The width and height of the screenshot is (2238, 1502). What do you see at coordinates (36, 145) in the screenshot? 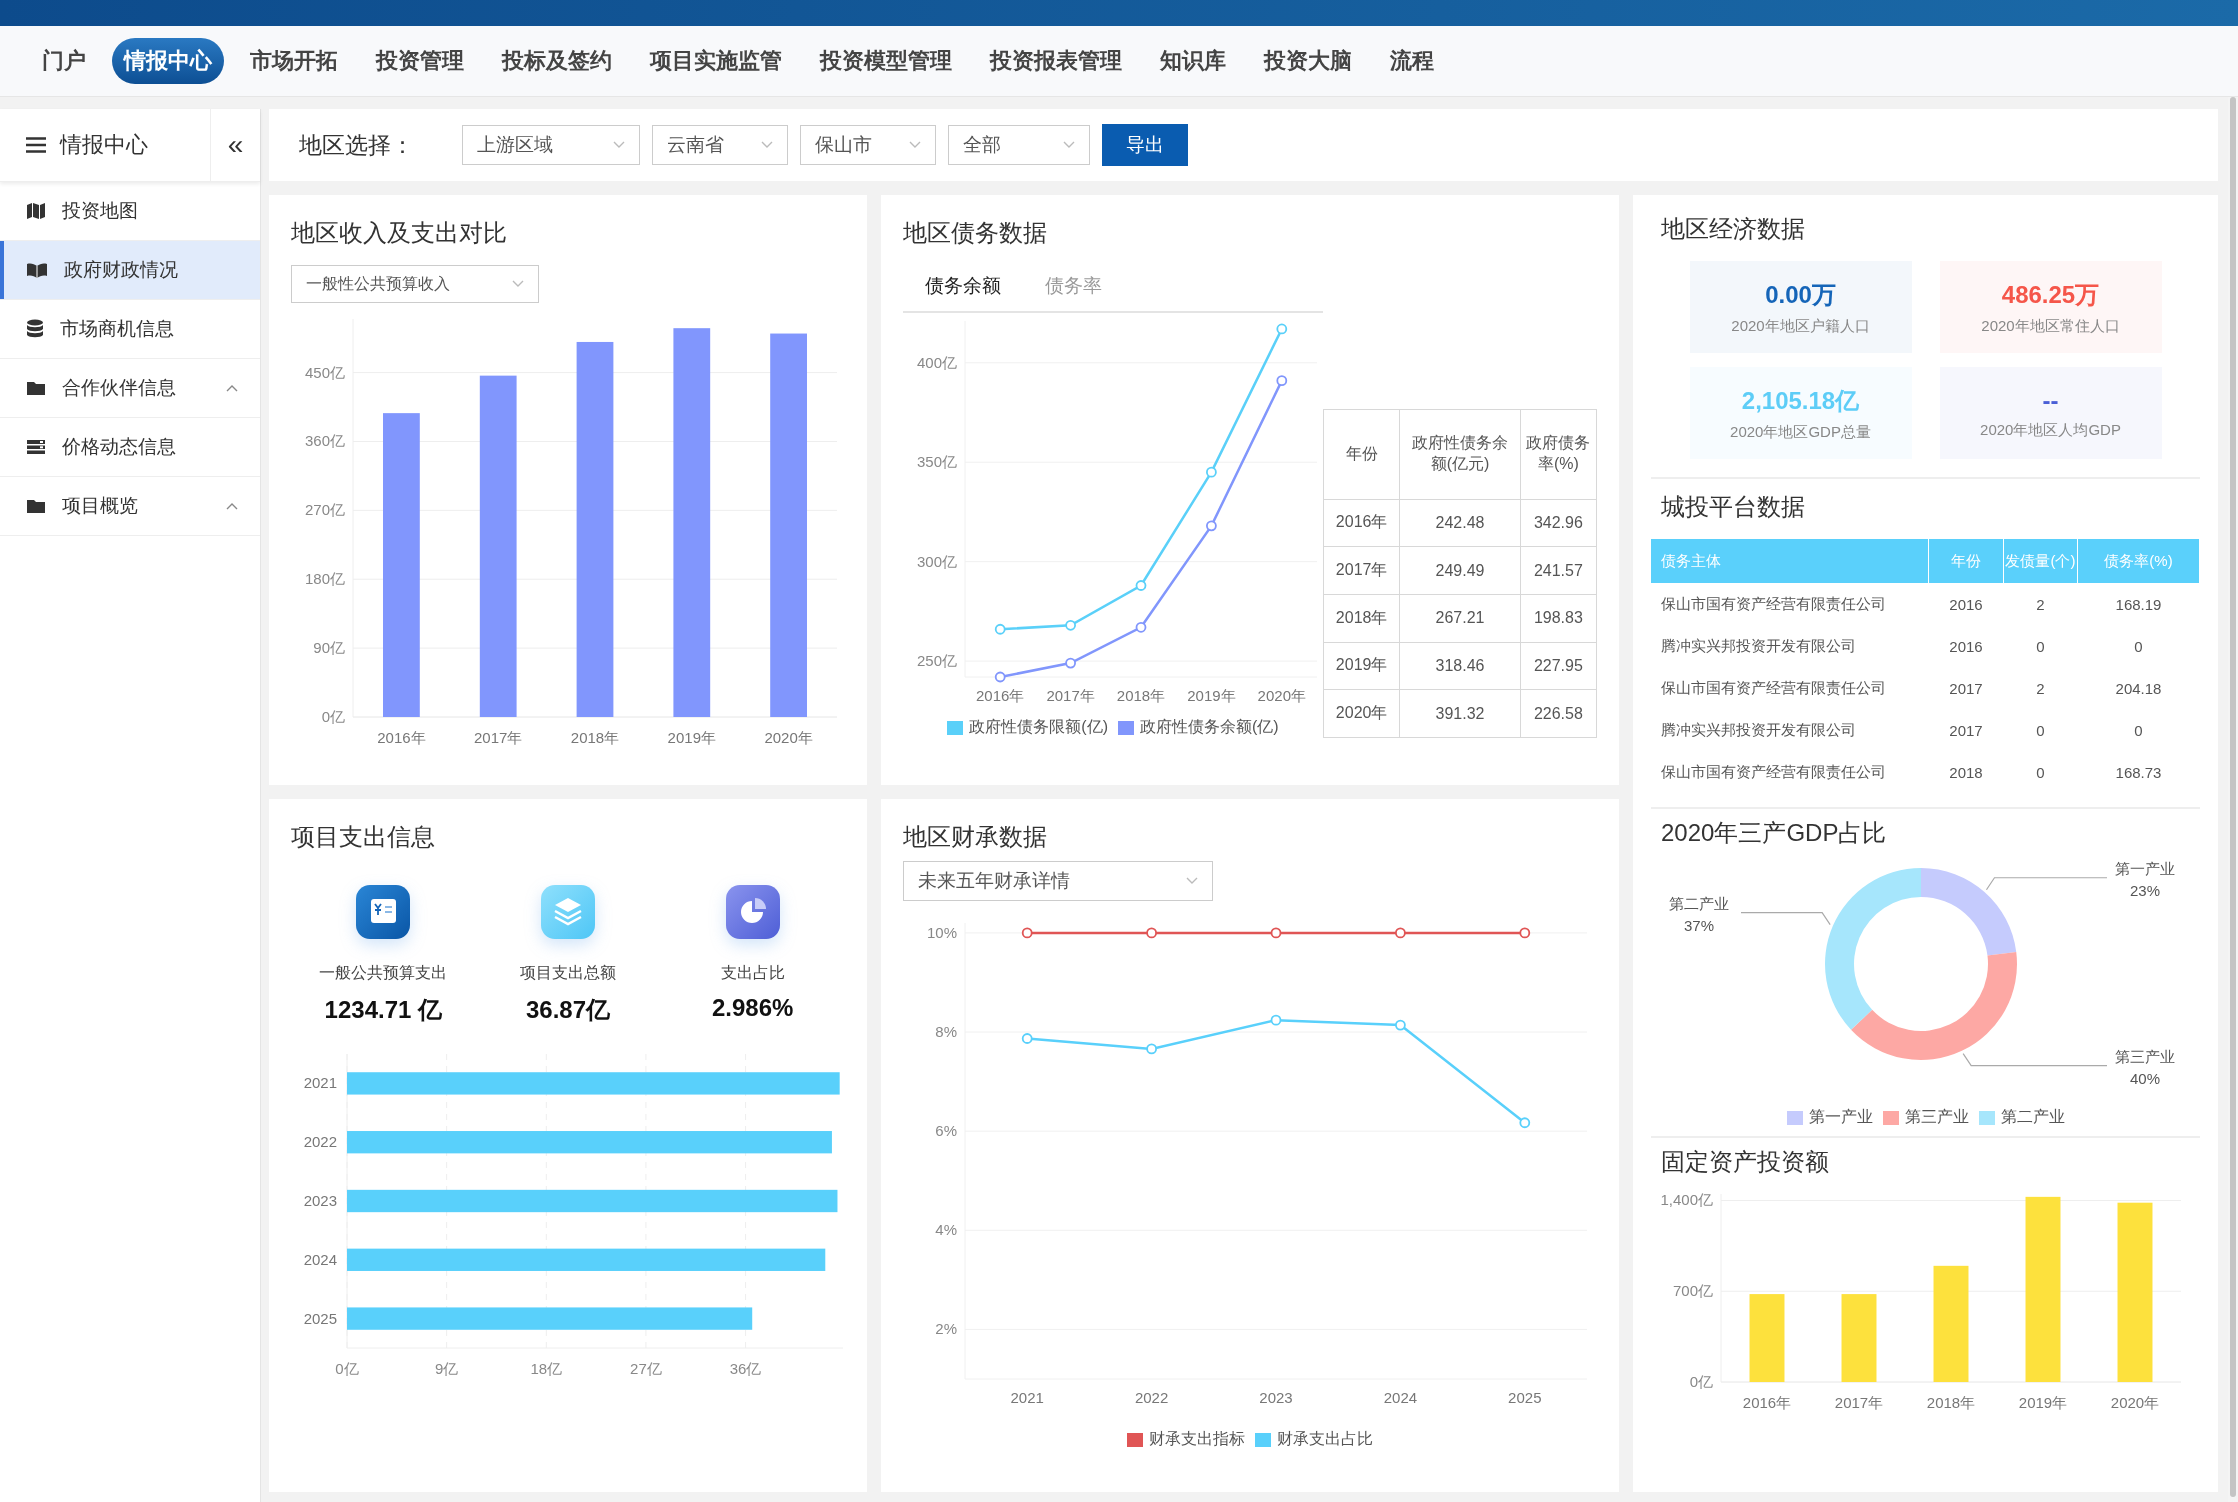
I see `menu-icon` at bounding box center [36, 145].